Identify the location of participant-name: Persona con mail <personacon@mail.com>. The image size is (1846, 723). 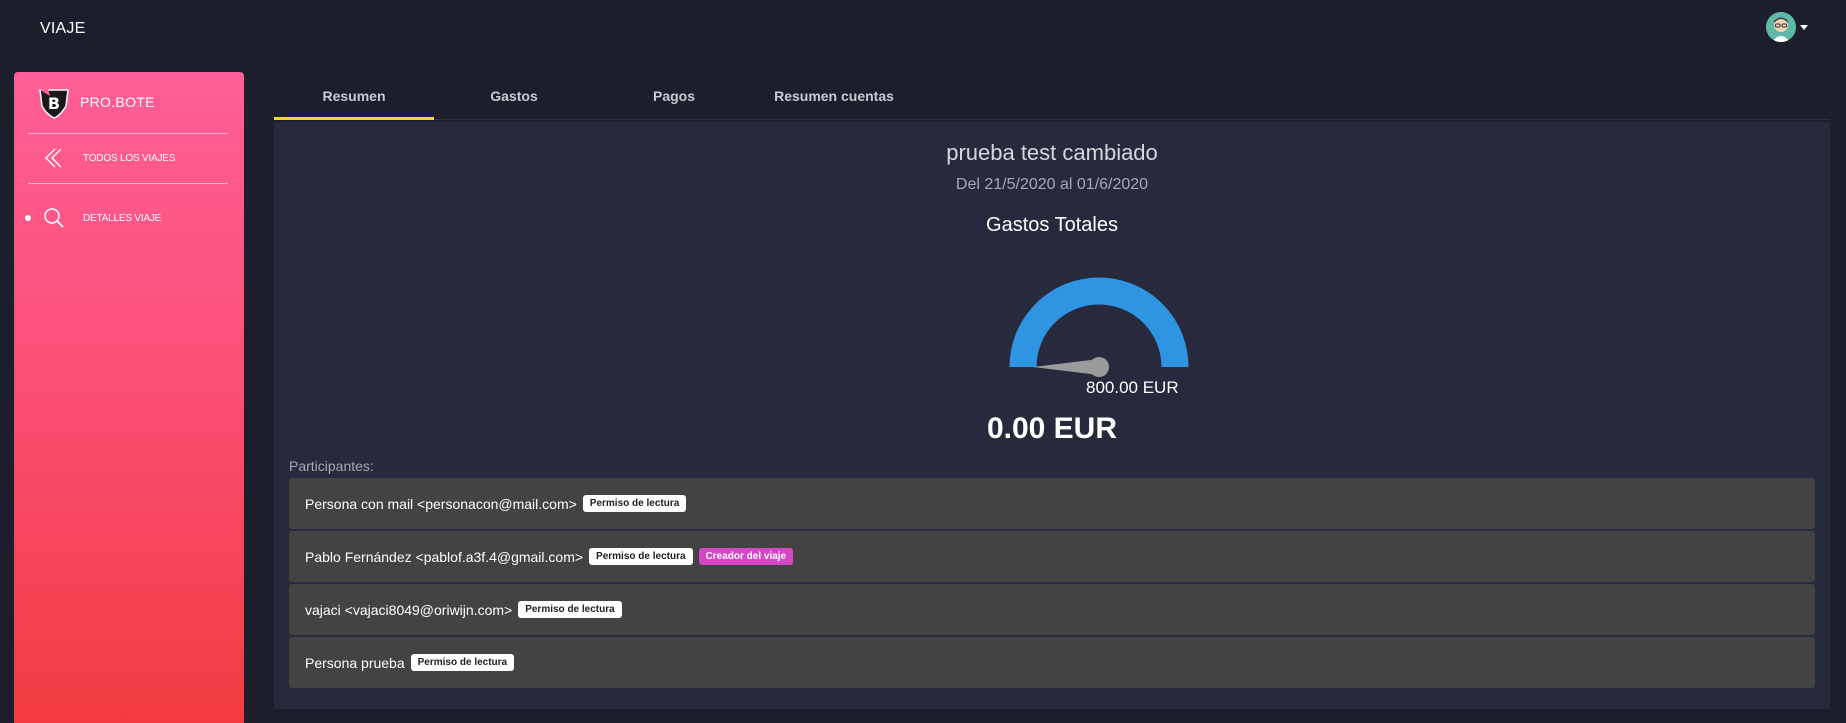
(441, 503).